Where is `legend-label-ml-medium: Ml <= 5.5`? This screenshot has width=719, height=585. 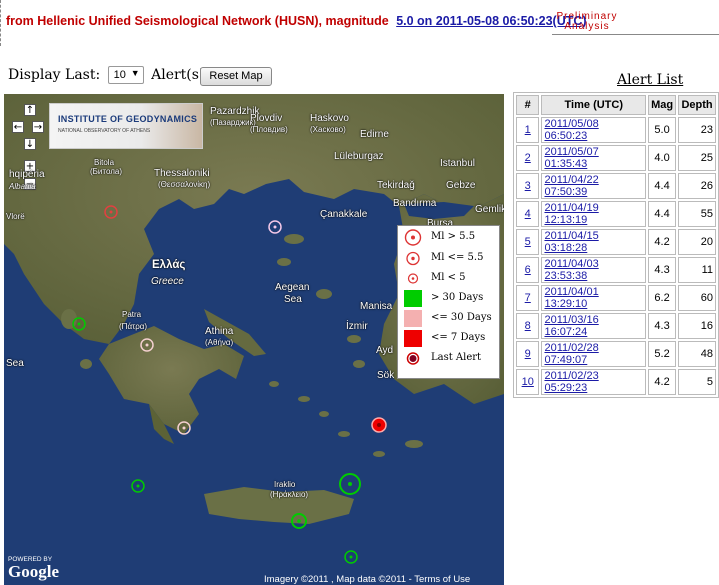 legend-label-ml-medium: Ml <= 5.5 is located at coordinates (457, 257).